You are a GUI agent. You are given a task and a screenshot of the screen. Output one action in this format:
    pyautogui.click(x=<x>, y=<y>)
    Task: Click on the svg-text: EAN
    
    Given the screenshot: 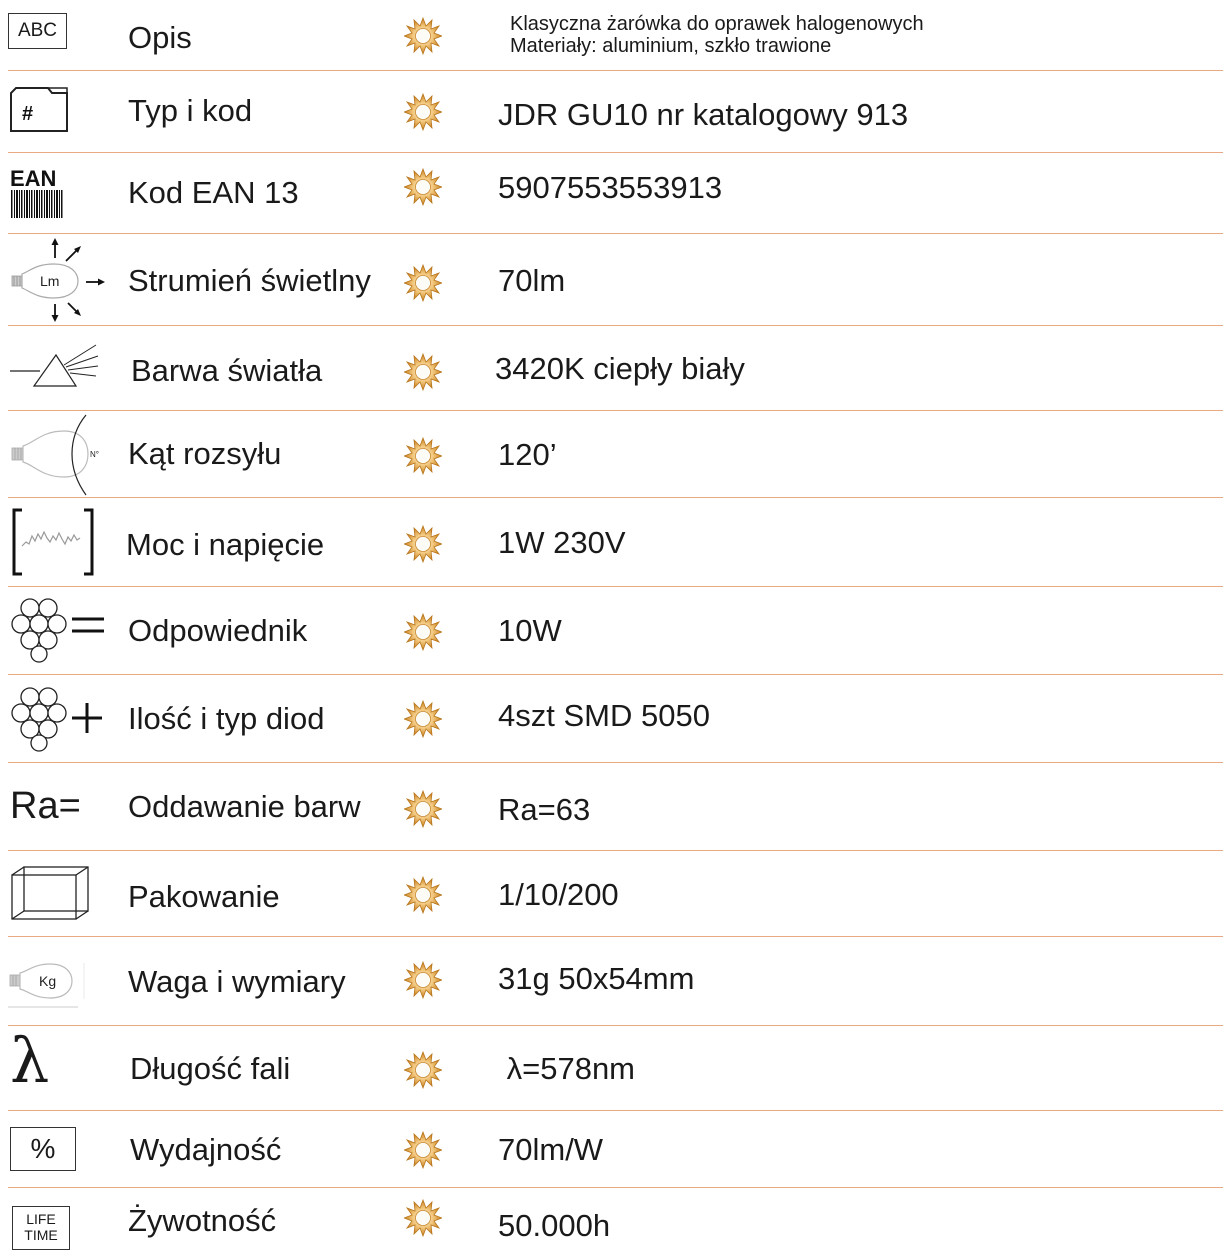 What is the action you would take?
    pyautogui.click(x=33, y=178)
    